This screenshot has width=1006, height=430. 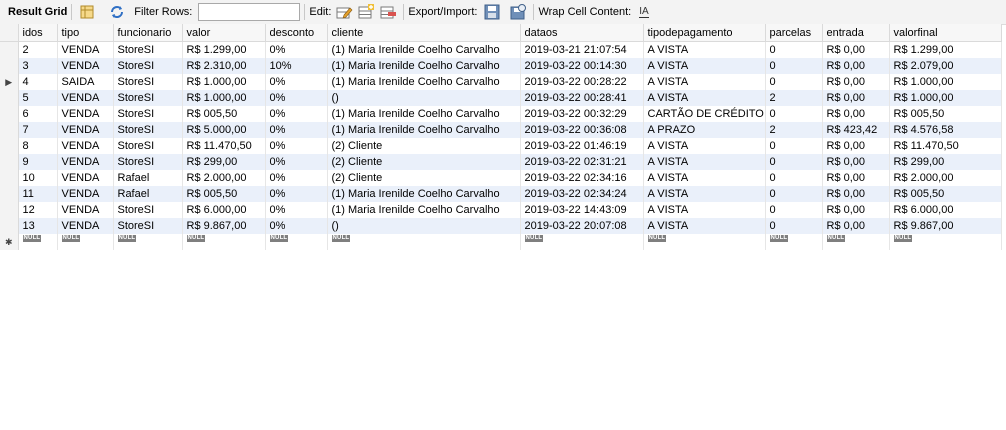 I want to click on wrap-icon: IA, so click(x=644, y=12).